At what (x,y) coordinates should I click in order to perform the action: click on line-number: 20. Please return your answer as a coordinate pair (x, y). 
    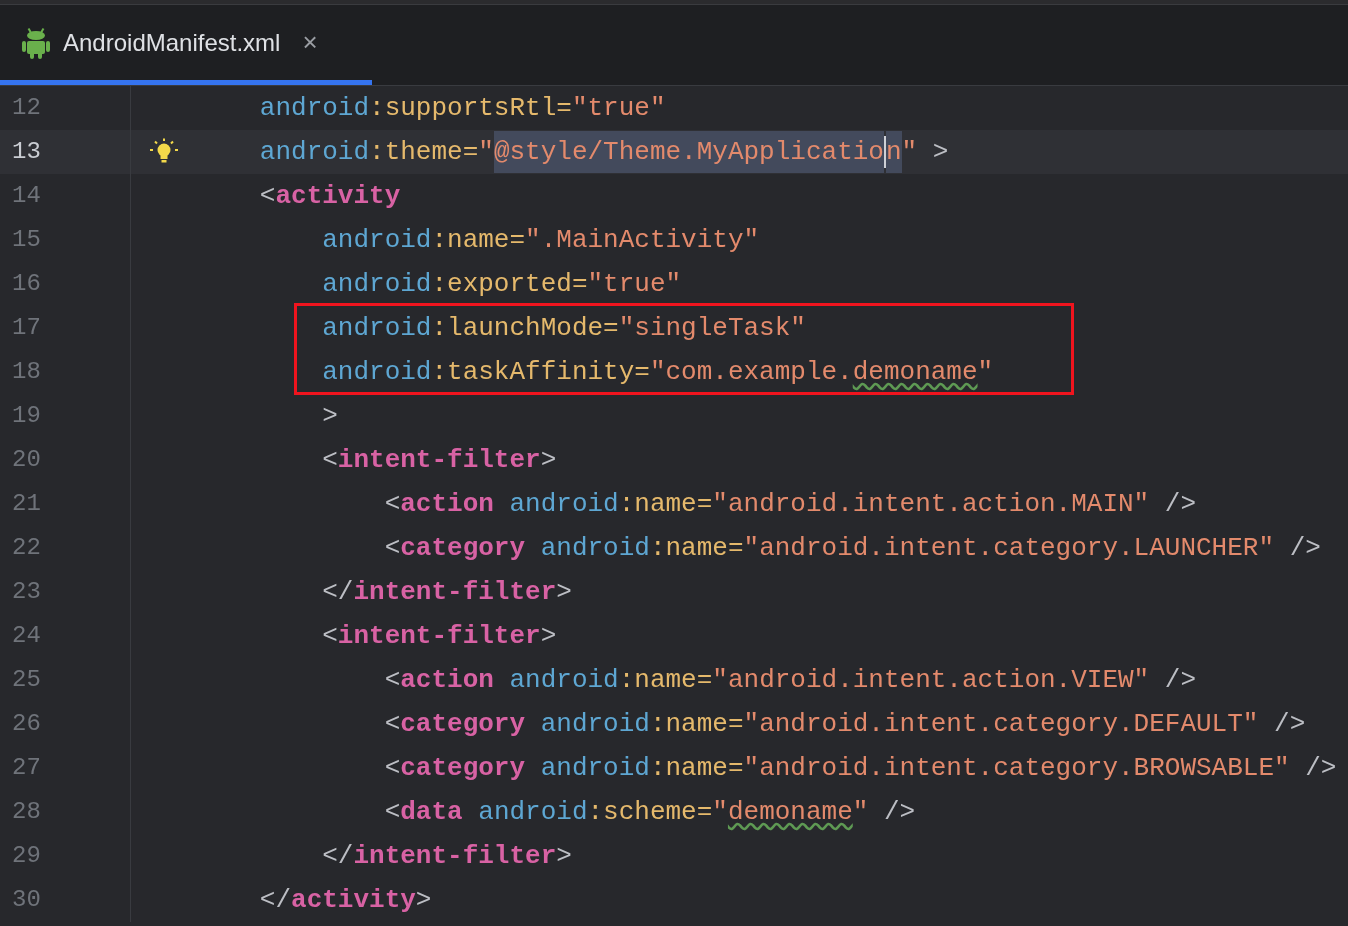
    Looking at the image, I should click on (26, 460).